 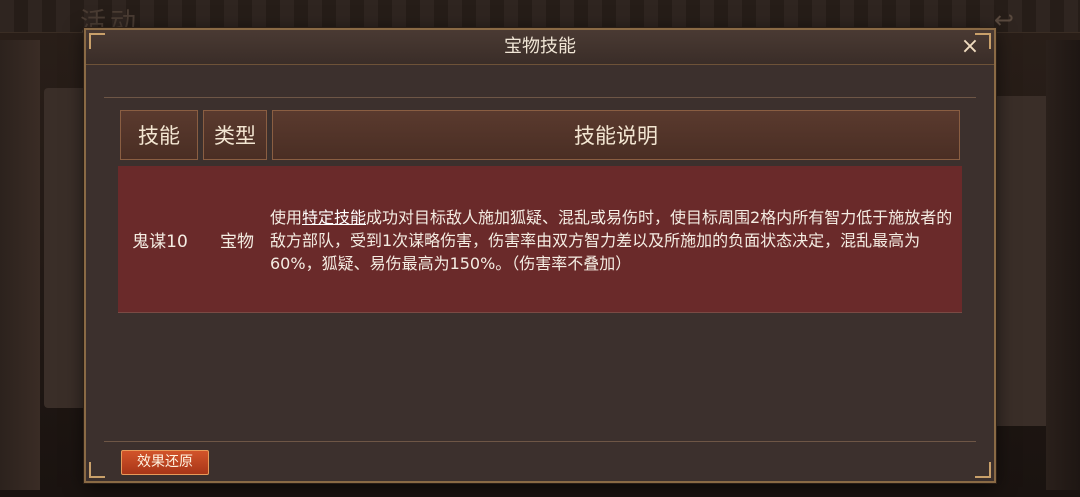 What do you see at coordinates (616, 135) in the screenshot?
I see `column-header-description: 技能说明` at bounding box center [616, 135].